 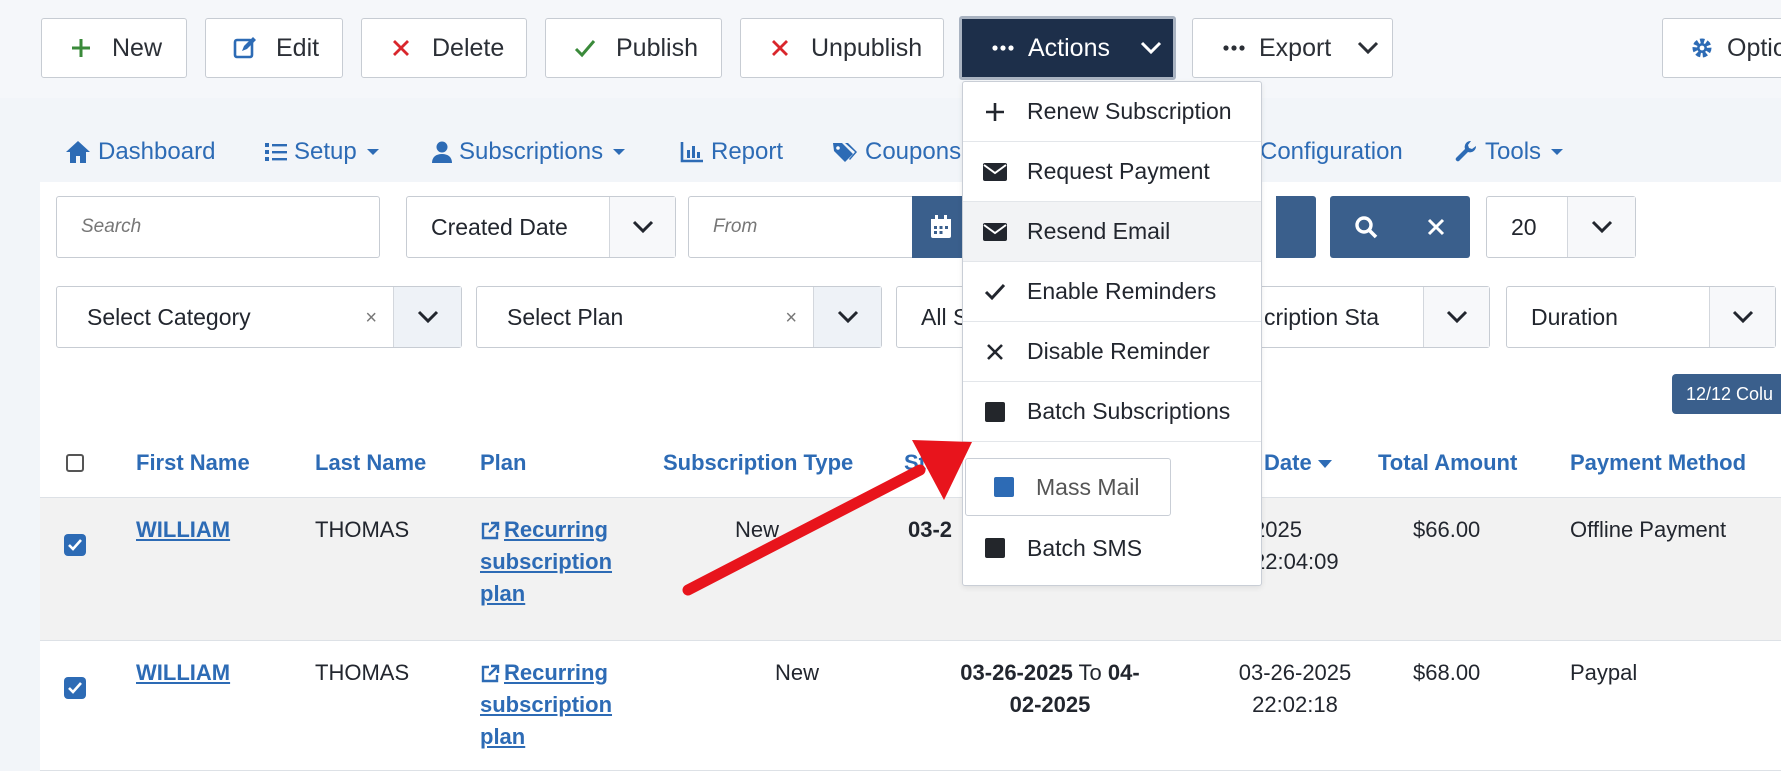 I want to click on caret-down-icon, so click(x=619, y=152).